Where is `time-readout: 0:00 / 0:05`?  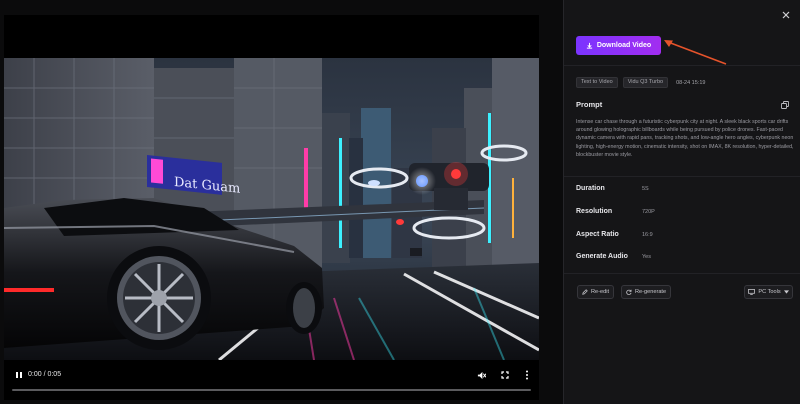 time-readout: 0:00 / 0:05 is located at coordinates (45, 374).